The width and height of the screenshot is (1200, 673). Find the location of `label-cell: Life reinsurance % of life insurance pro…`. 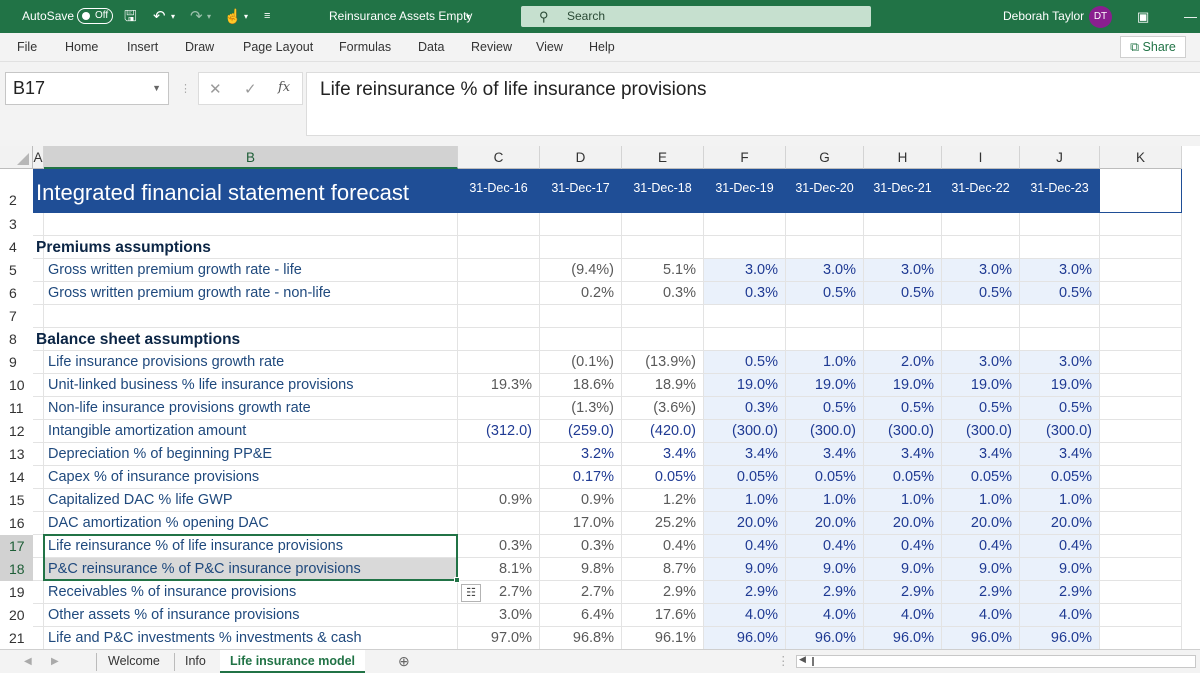

label-cell: Life reinsurance % of life insurance pro… is located at coordinates (251, 546).